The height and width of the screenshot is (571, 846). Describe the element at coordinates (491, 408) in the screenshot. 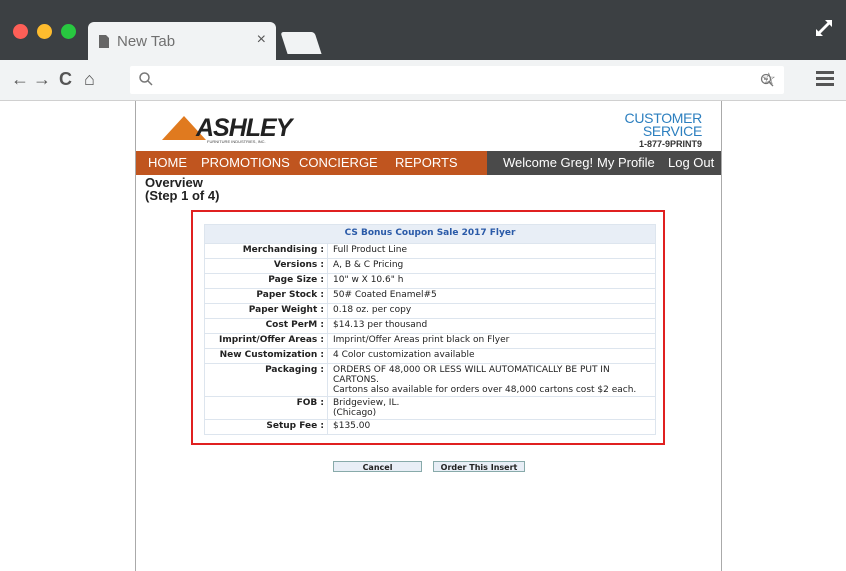

I see `row-value: Bridgeview, IL. (Chicago)` at that location.